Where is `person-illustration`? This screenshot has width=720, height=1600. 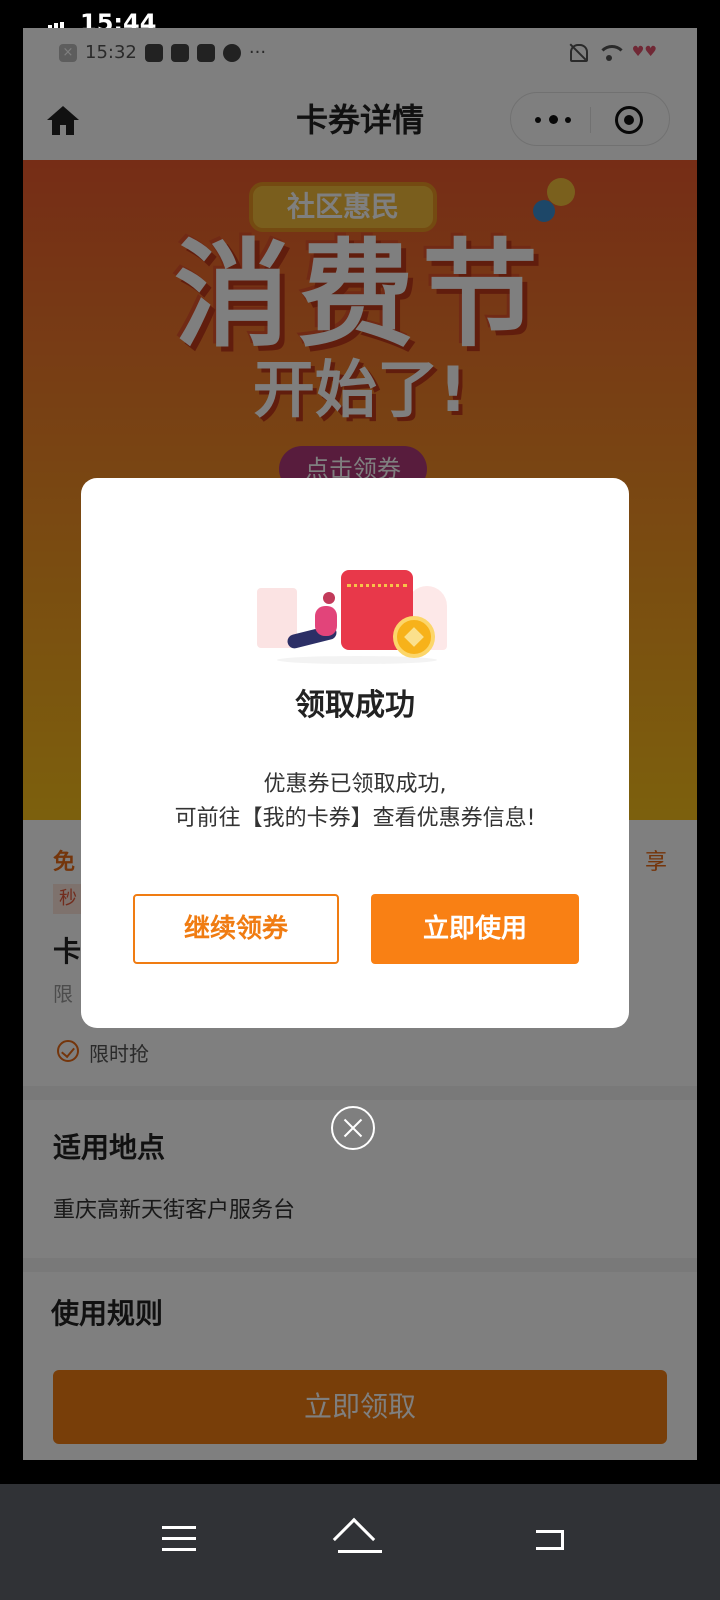
person-illustration is located at coordinates (314, 622).